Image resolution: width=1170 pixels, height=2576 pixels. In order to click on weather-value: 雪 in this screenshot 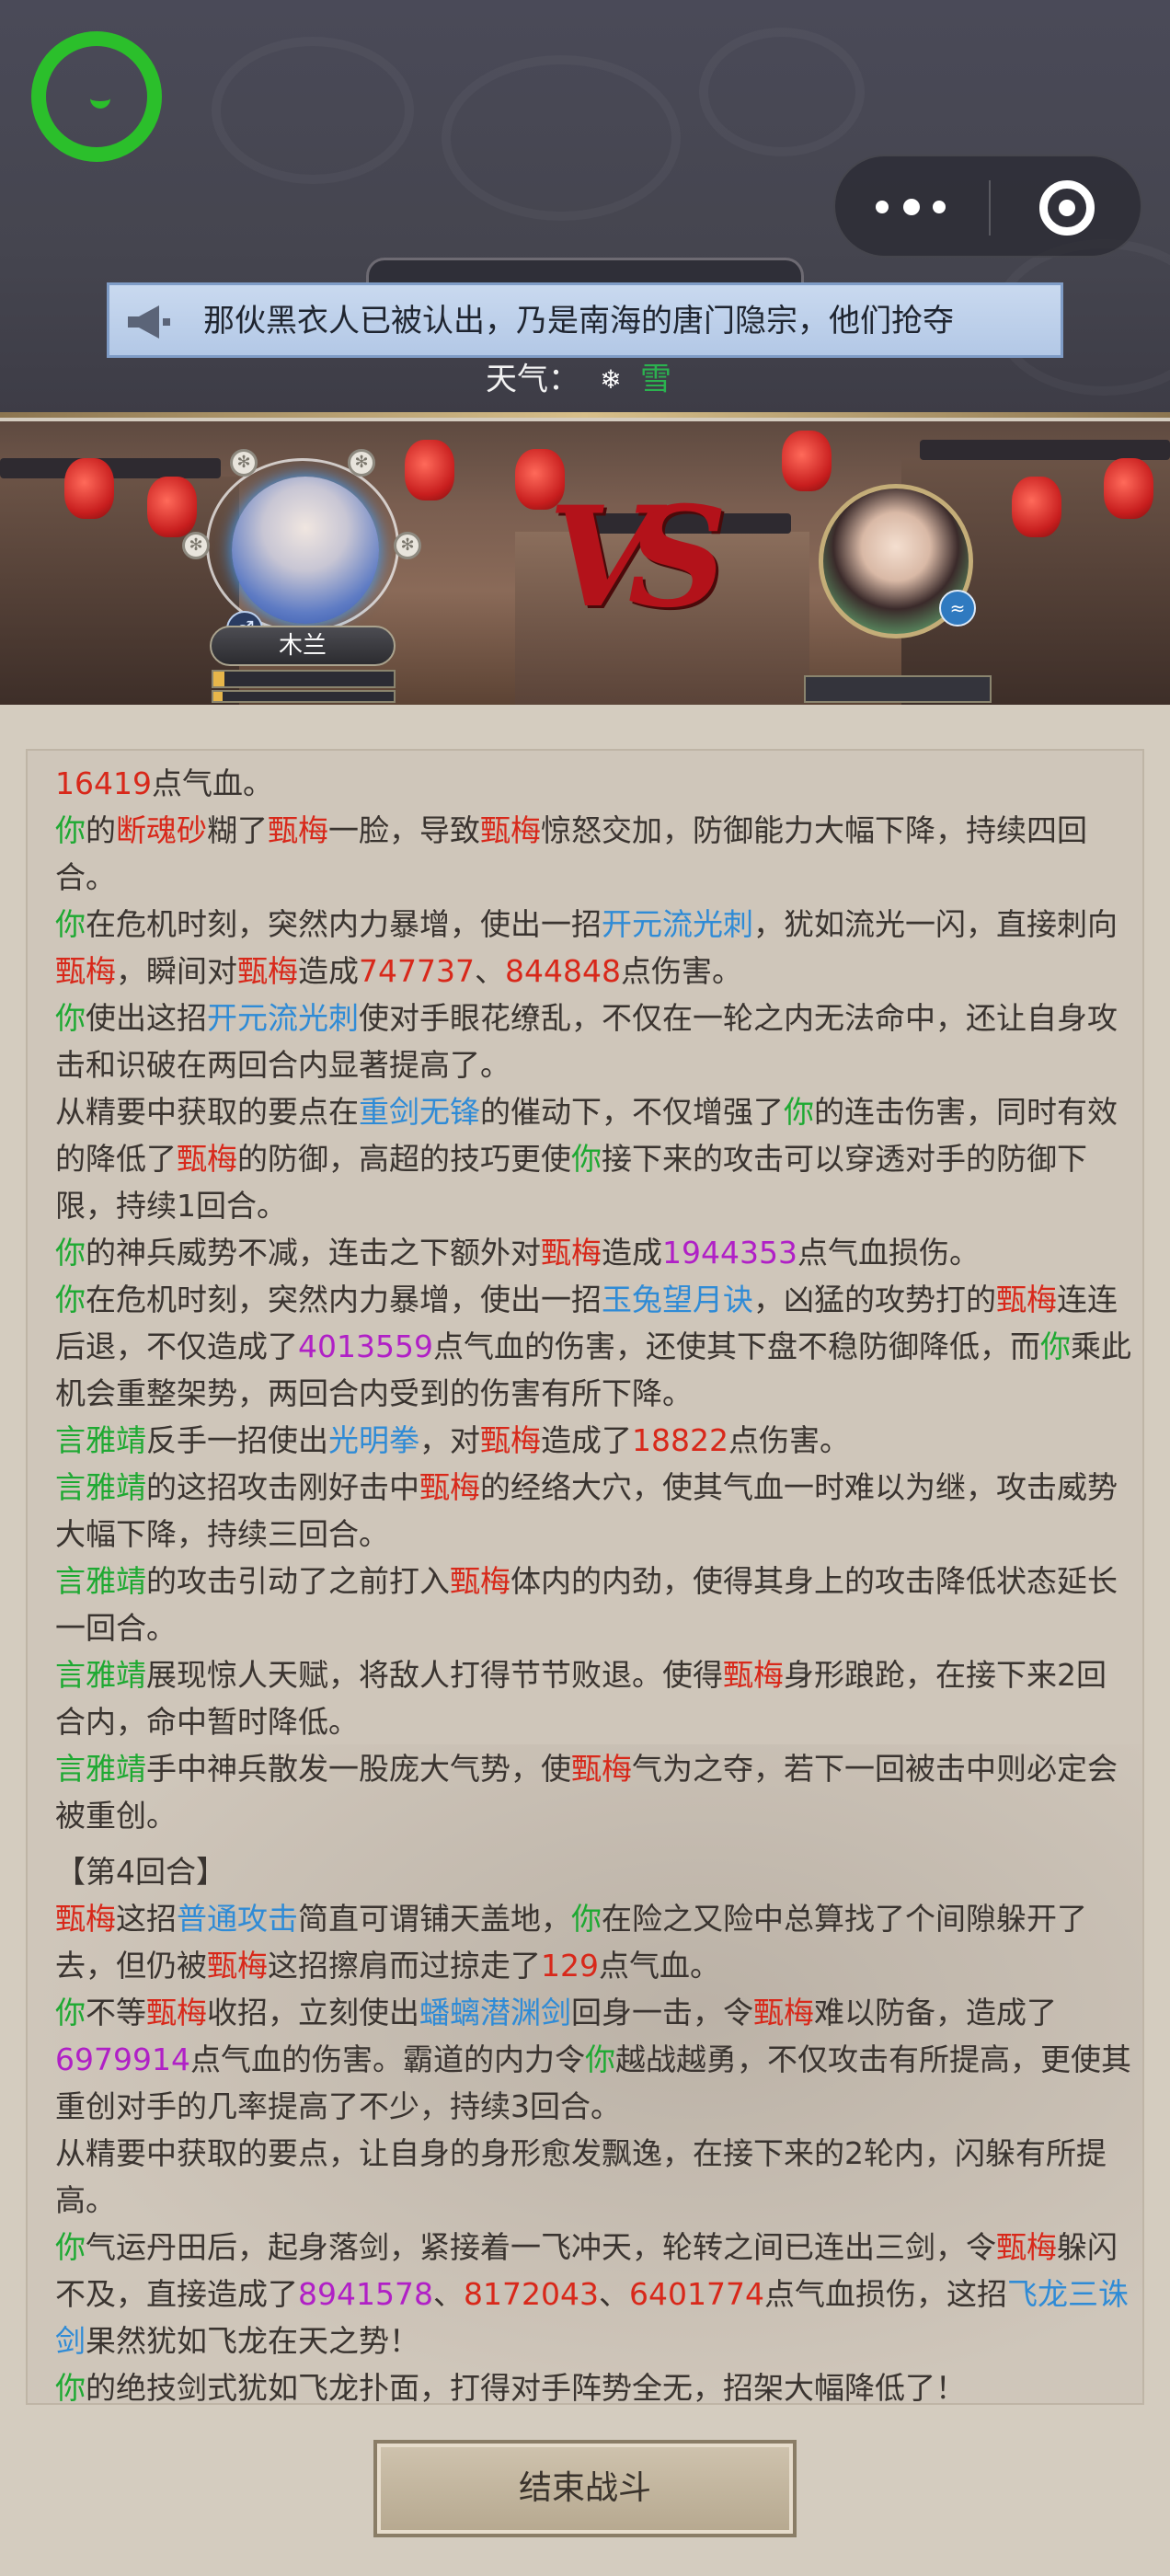, I will do `click(655, 379)`.